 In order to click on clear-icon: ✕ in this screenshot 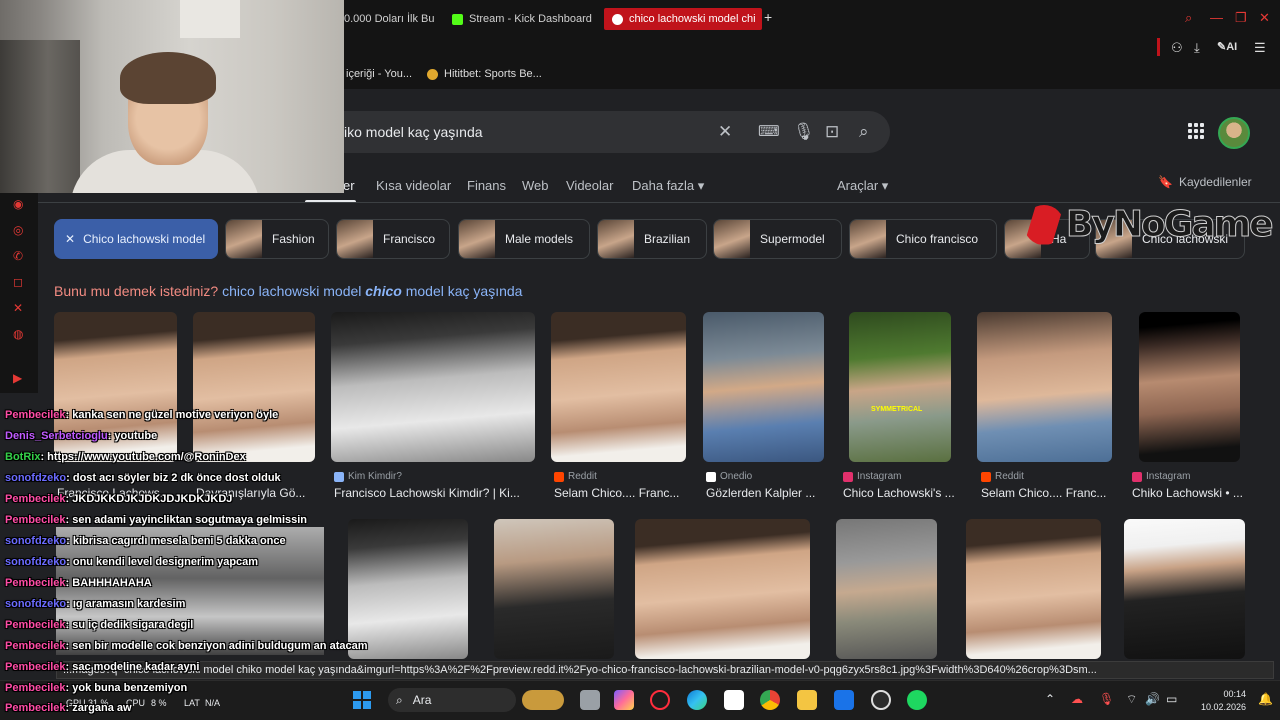, I will do `click(725, 132)`.